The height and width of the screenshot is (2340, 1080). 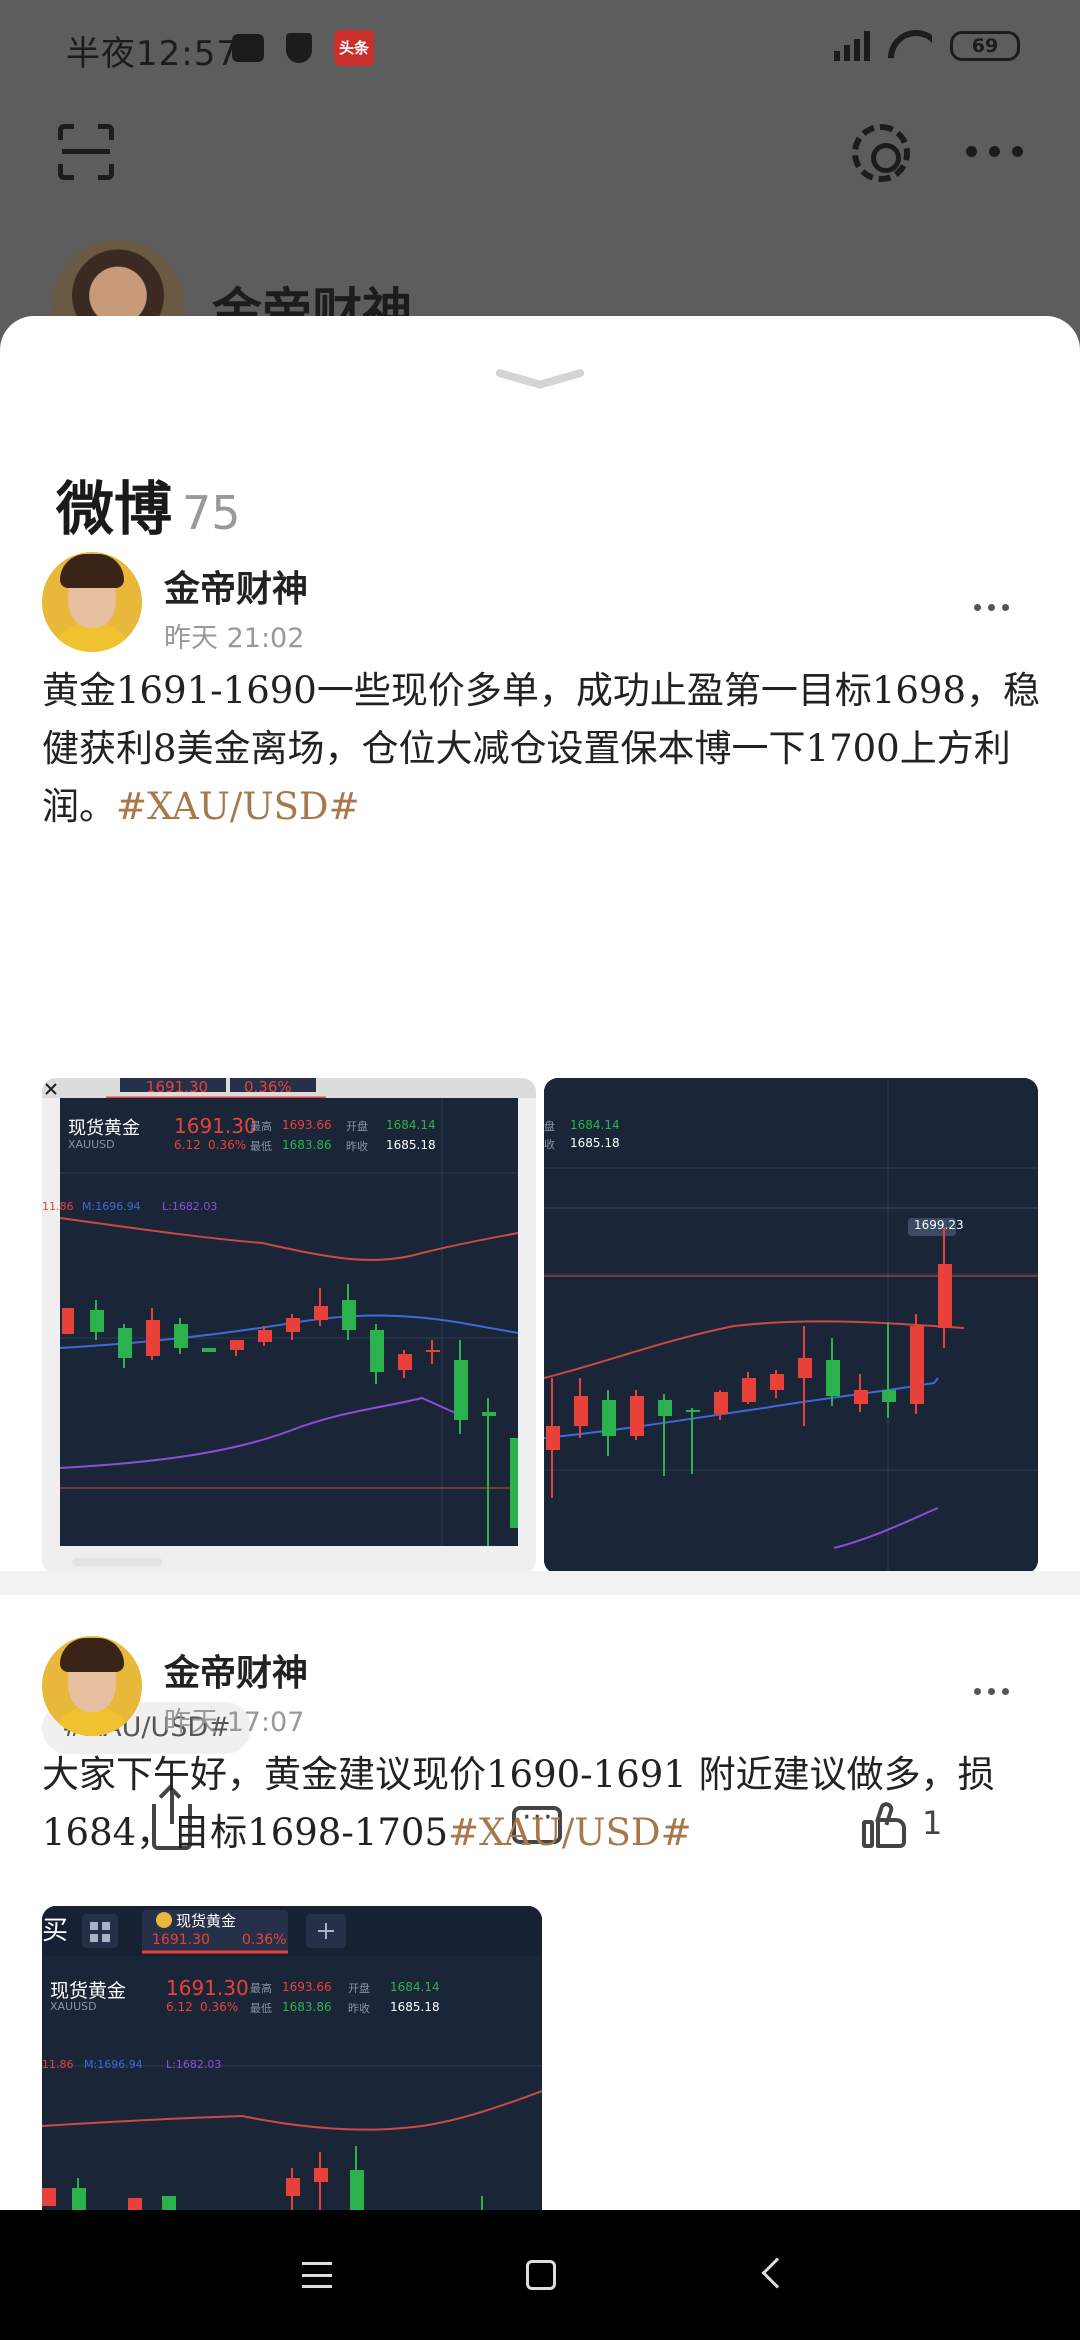 What do you see at coordinates (86, 152) in the screenshot?
I see `scan-icon` at bounding box center [86, 152].